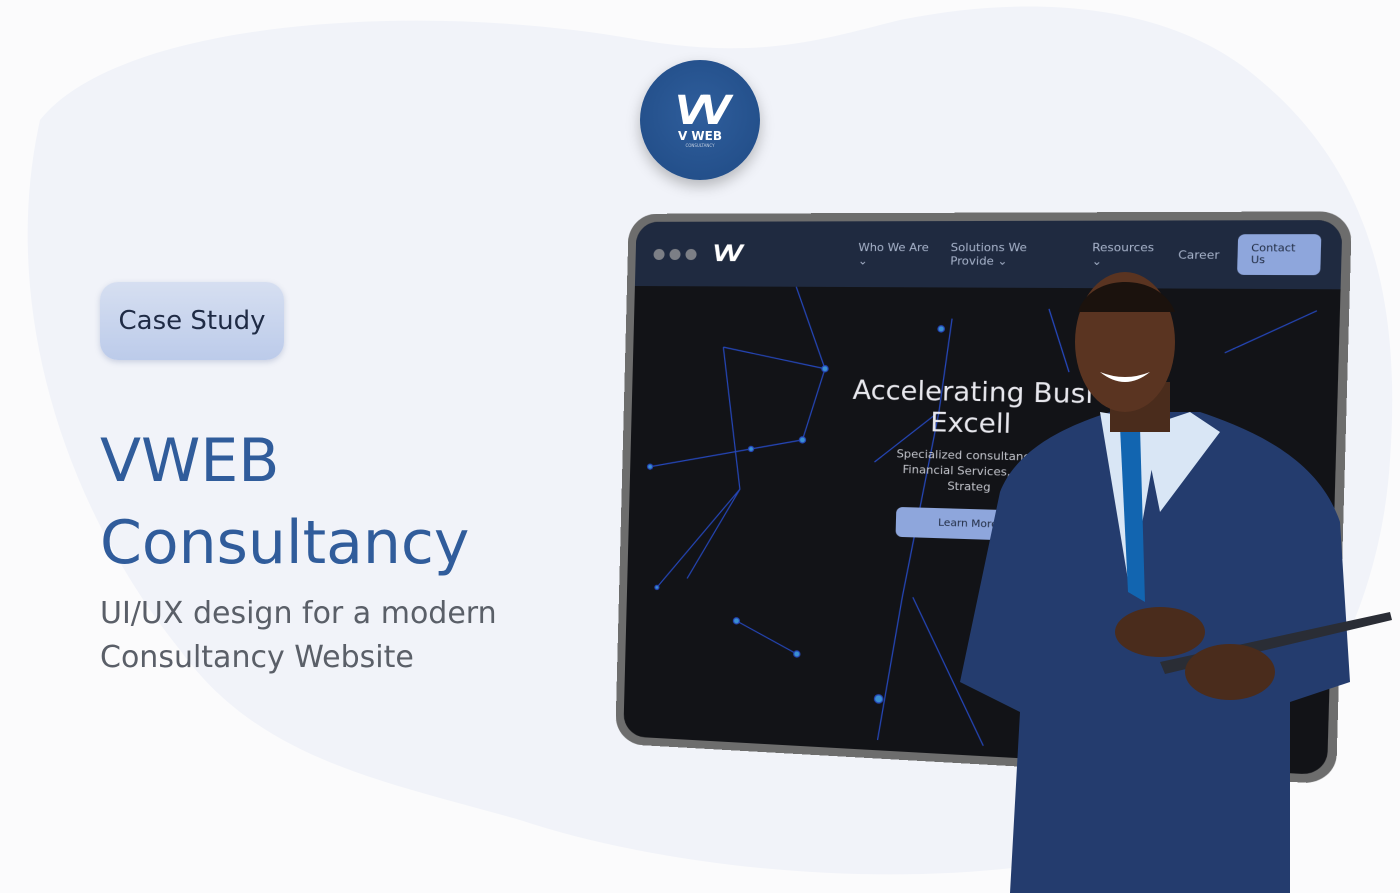 Image resolution: width=1400 pixels, height=893 pixels. What do you see at coordinates (703, 110) in the screenshot?
I see `logo-mark: VV` at bounding box center [703, 110].